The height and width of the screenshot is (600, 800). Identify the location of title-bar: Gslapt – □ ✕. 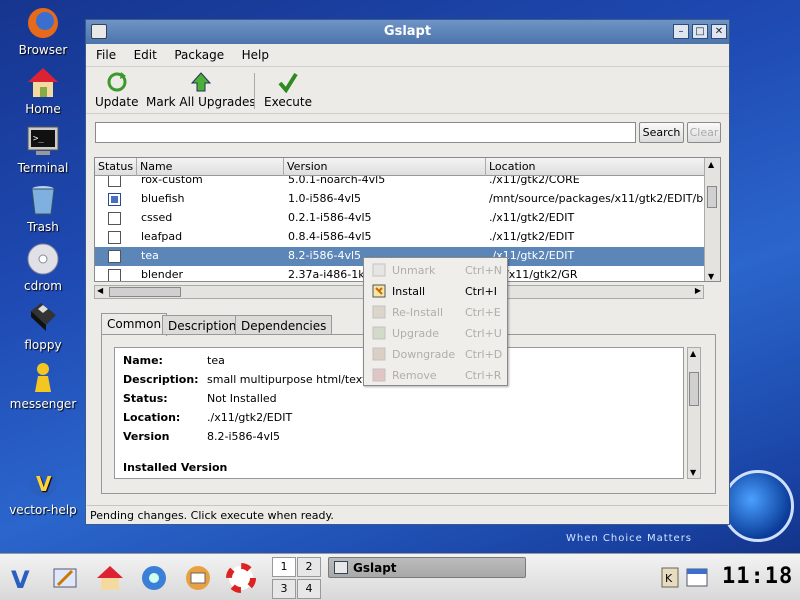
(407, 32).